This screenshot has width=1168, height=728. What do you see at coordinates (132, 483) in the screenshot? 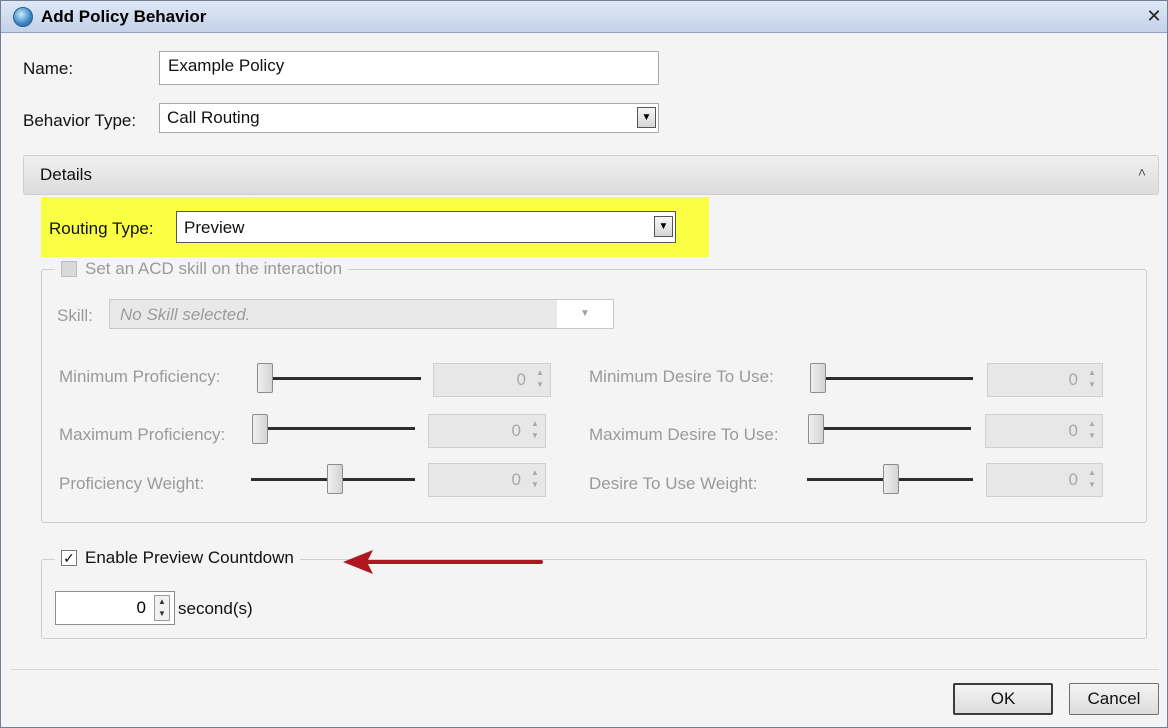
I see `proficiency-weight-label: Proficiency Weight:` at bounding box center [132, 483].